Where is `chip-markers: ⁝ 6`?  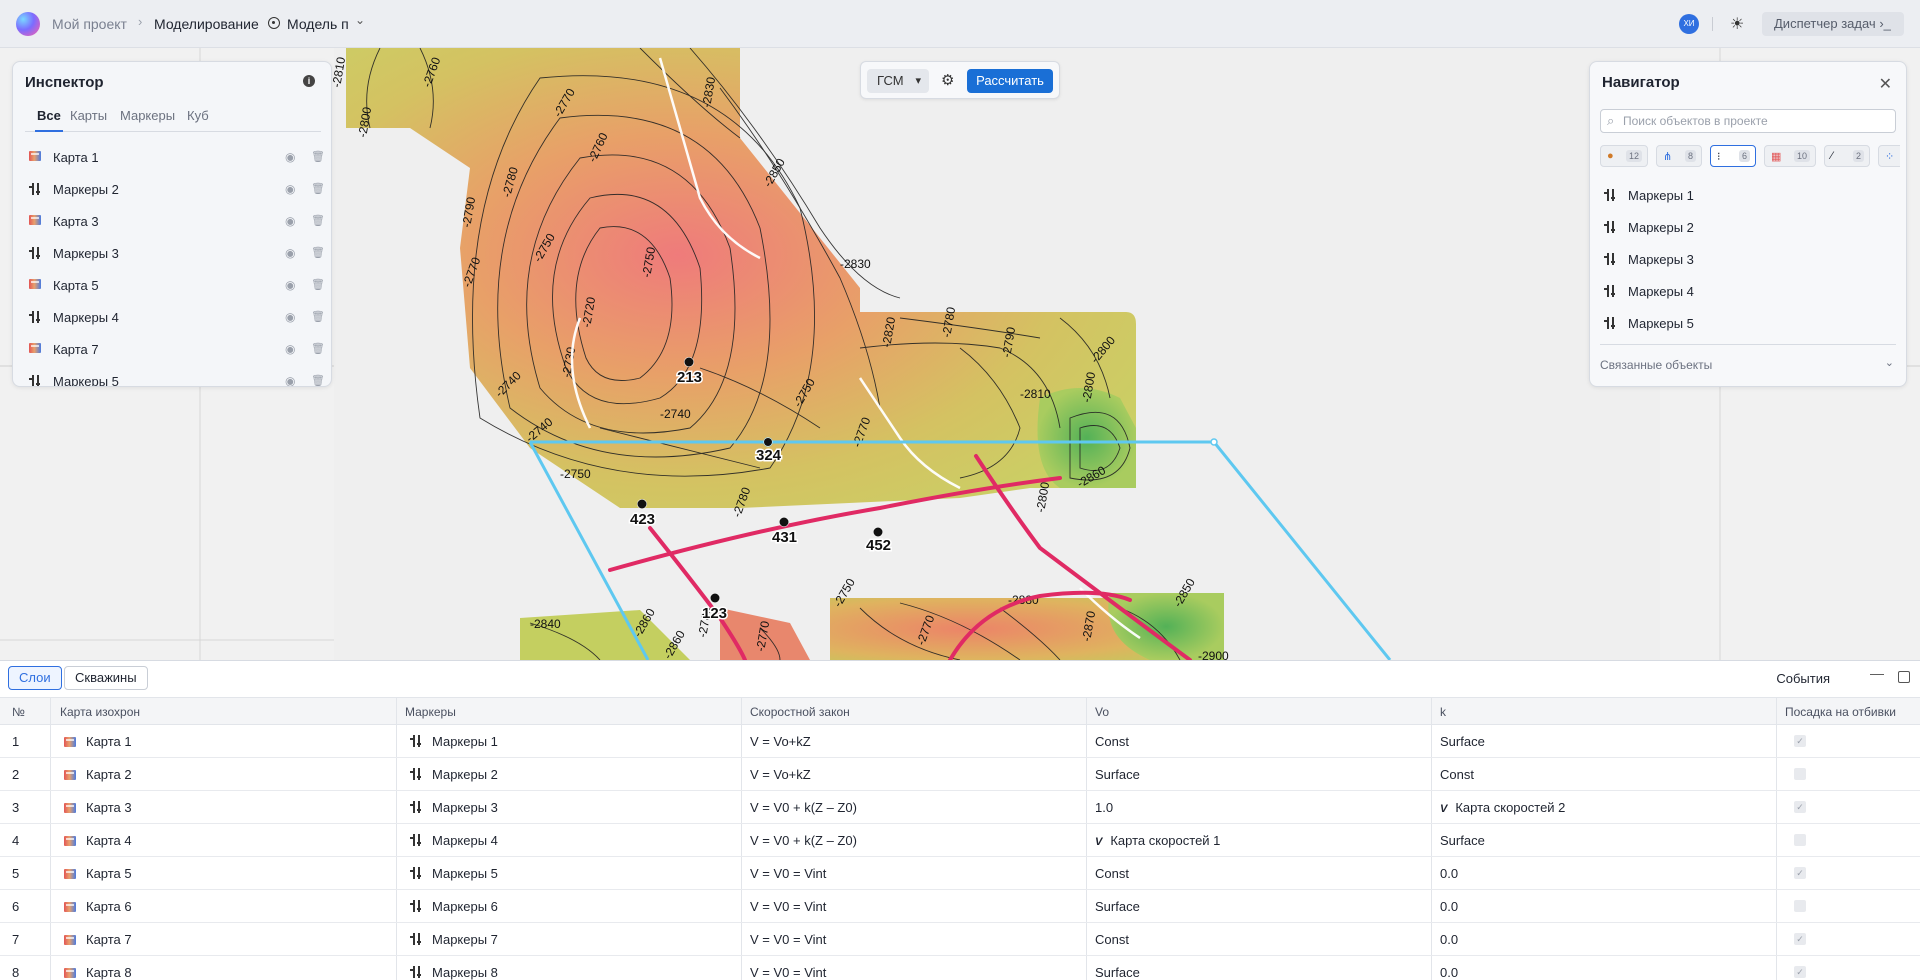
chip-markers: ⁝ 6 is located at coordinates (1733, 156).